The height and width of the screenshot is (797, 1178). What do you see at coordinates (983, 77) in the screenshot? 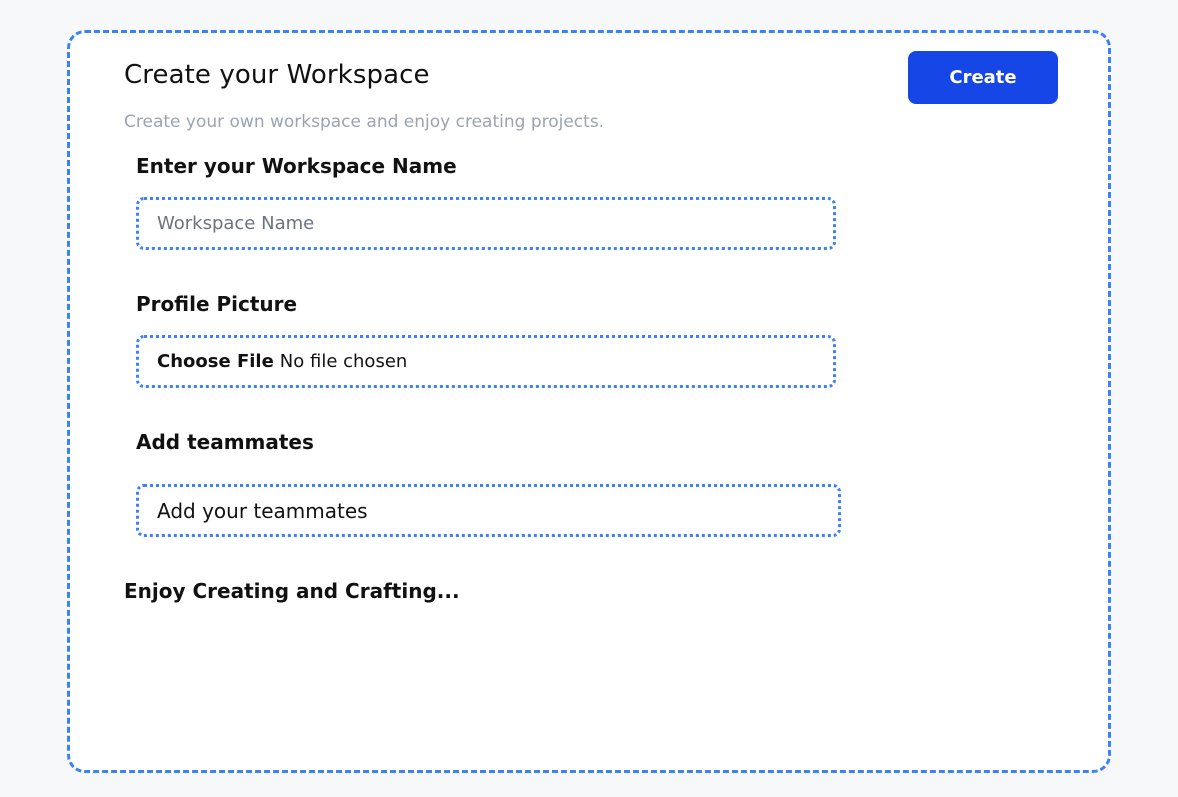
I see `create-button: Create` at bounding box center [983, 77].